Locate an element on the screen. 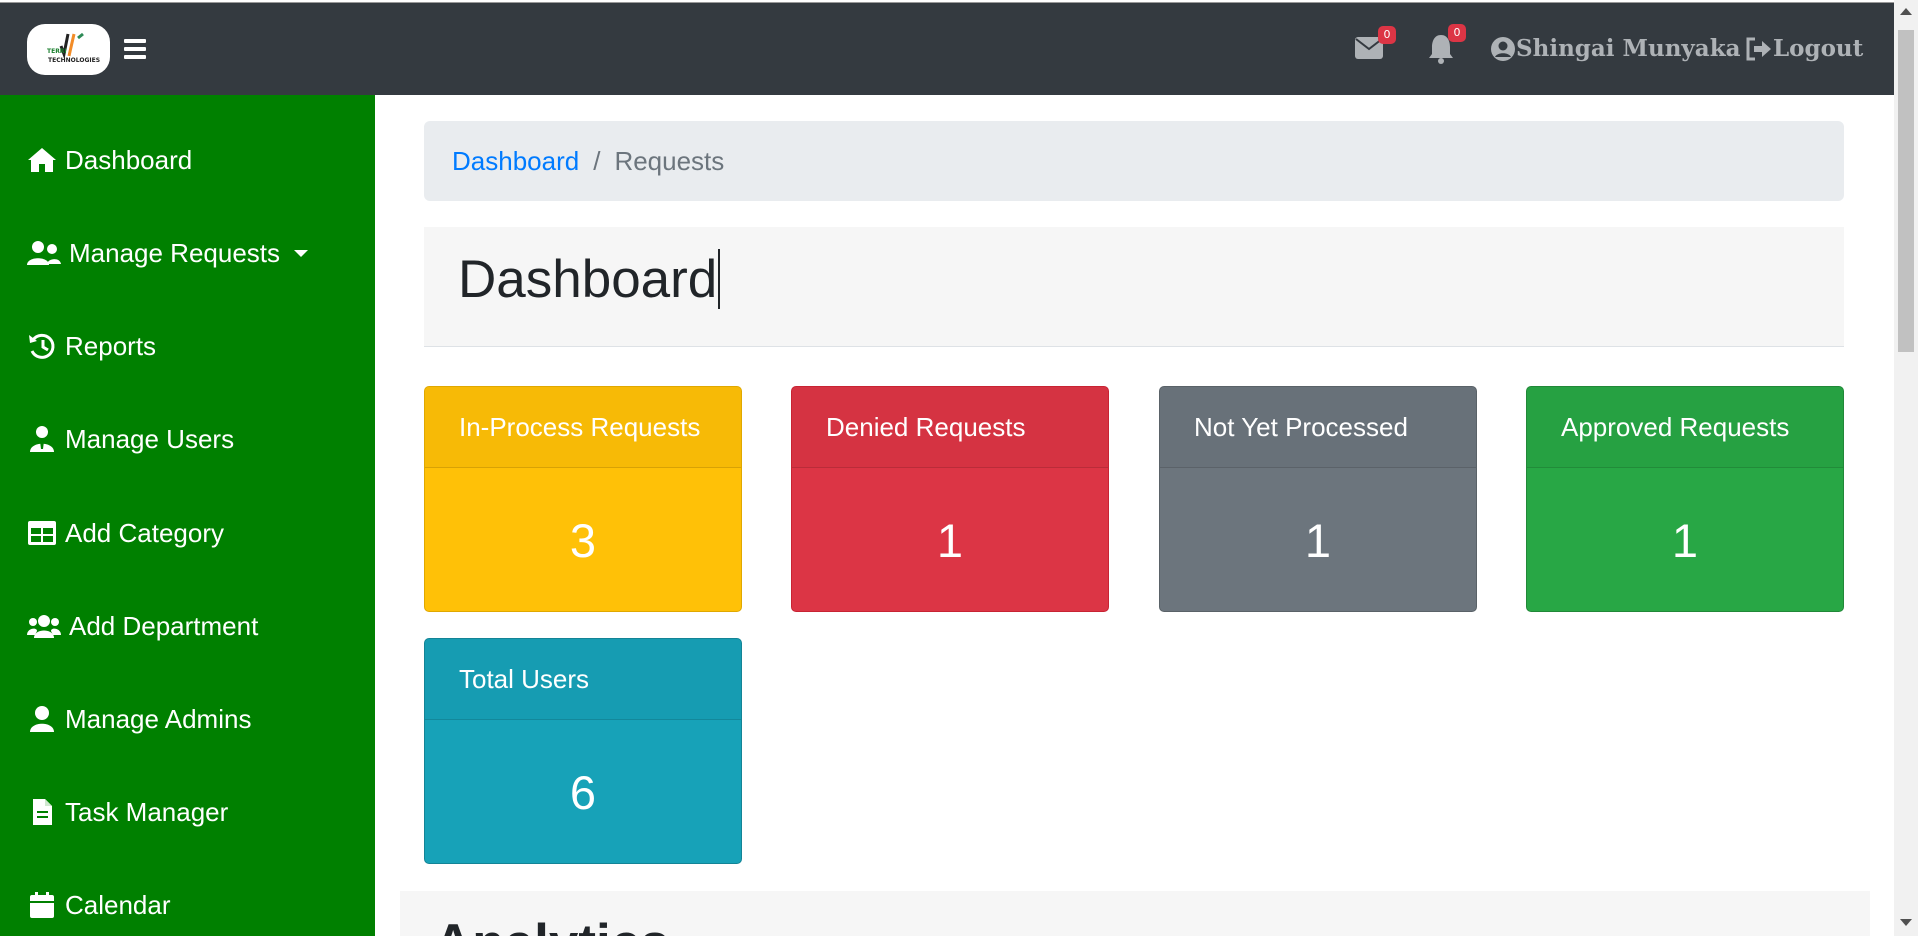  stat-card-denied: Denied Requests 1 is located at coordinates (950, 499).